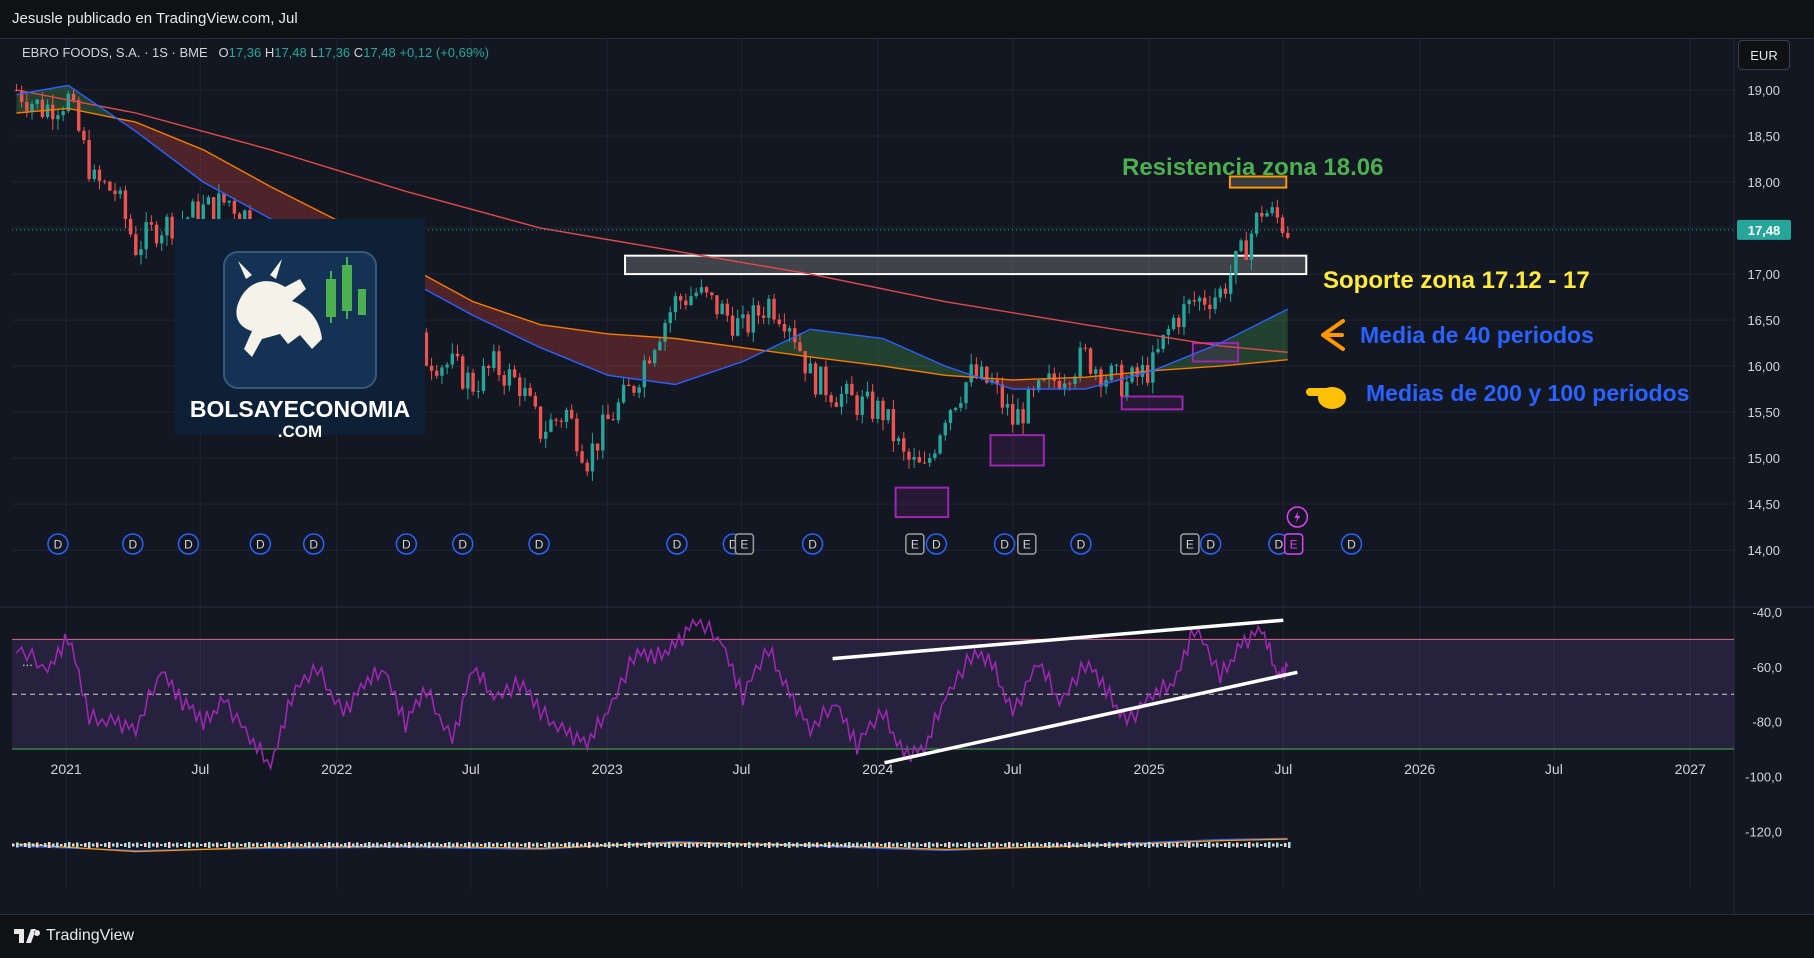 This screenshot has height=958, width=1814. Describe the element at coordinates (1764, 230) in the screenshot. I see `last-price-text: 17,48` at that location.